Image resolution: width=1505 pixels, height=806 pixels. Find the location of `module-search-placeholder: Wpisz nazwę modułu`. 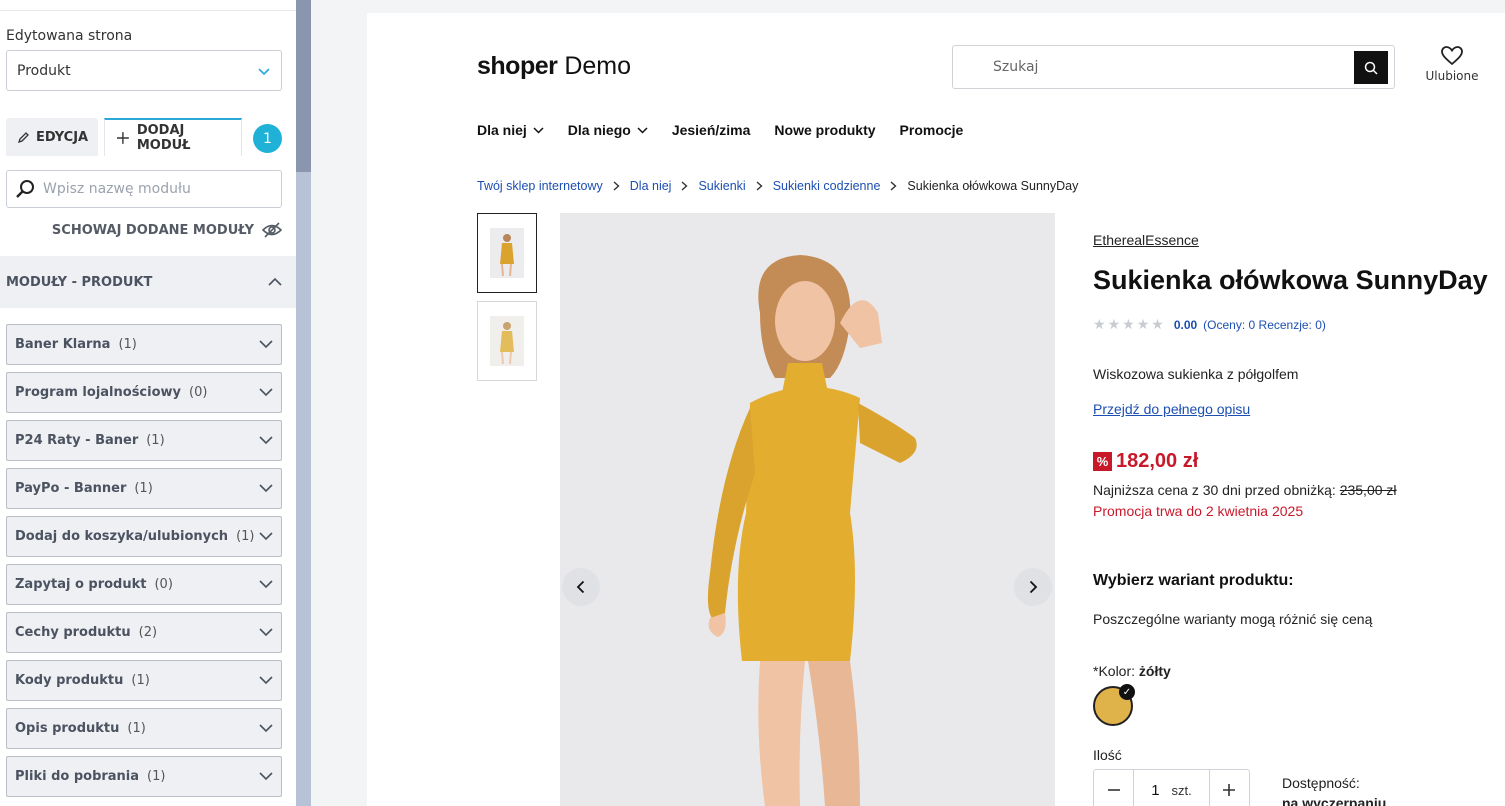

module-search-placeholder: Wpisz nazwę modułu is located at coordinates (117, 189).